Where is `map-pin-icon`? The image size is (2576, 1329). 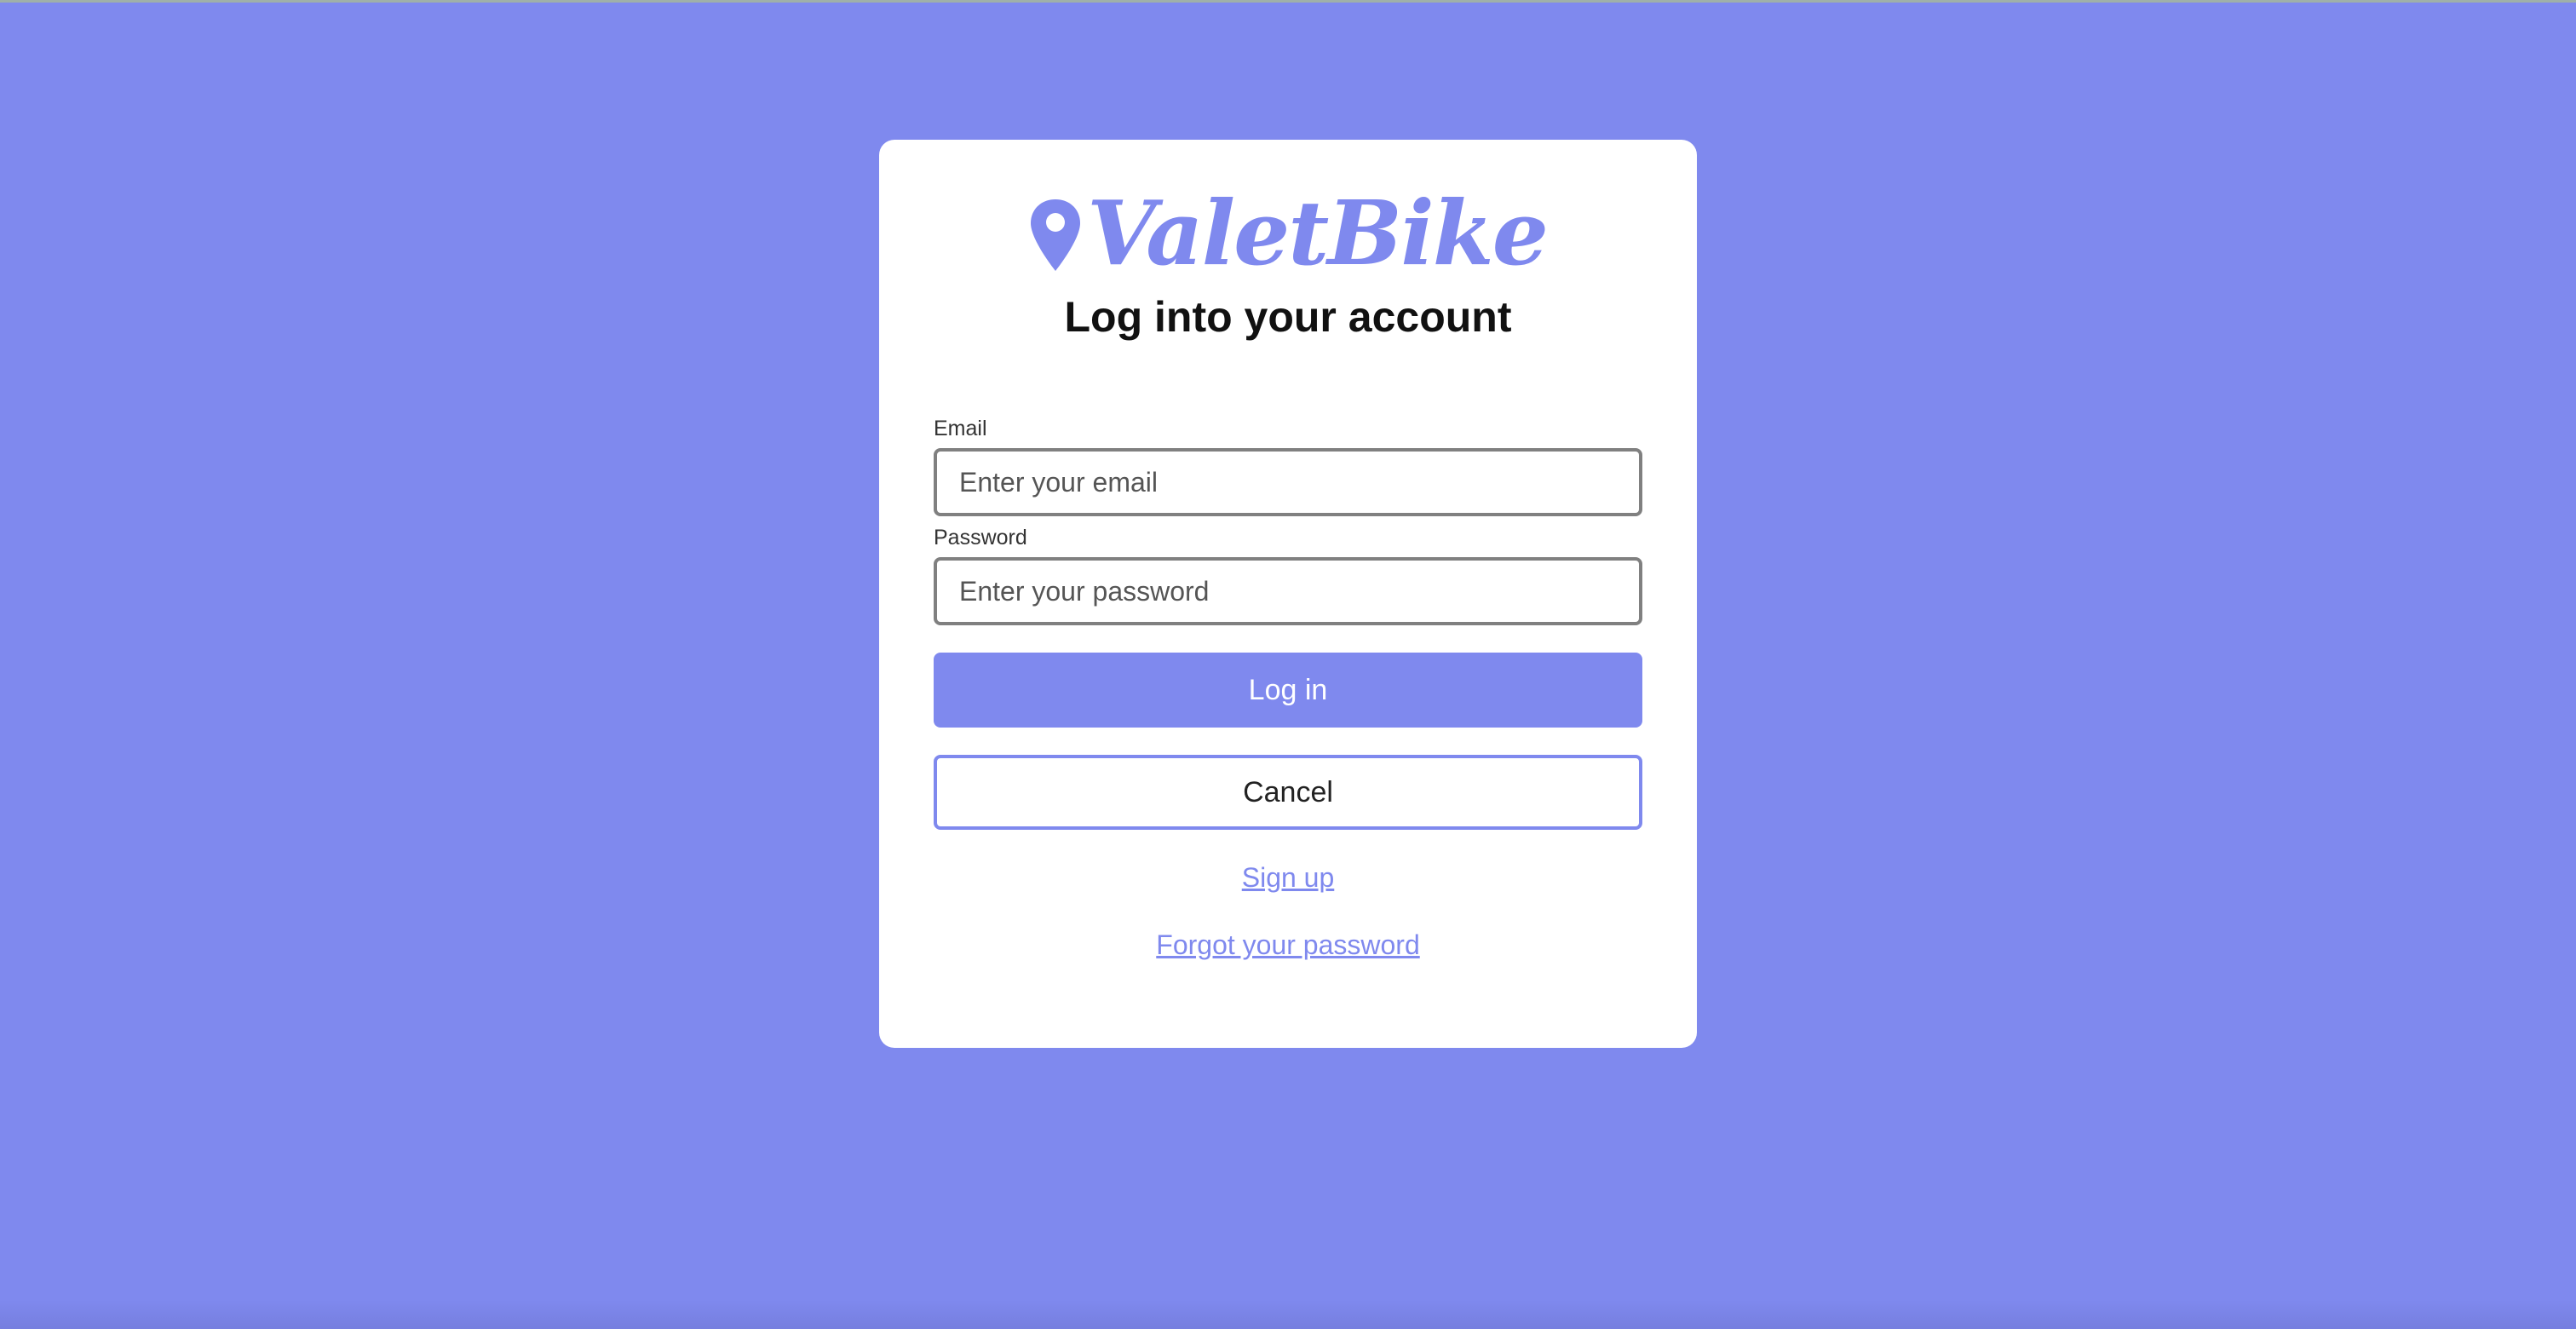 map-pin-icon is located at coordinates (1056, 235).